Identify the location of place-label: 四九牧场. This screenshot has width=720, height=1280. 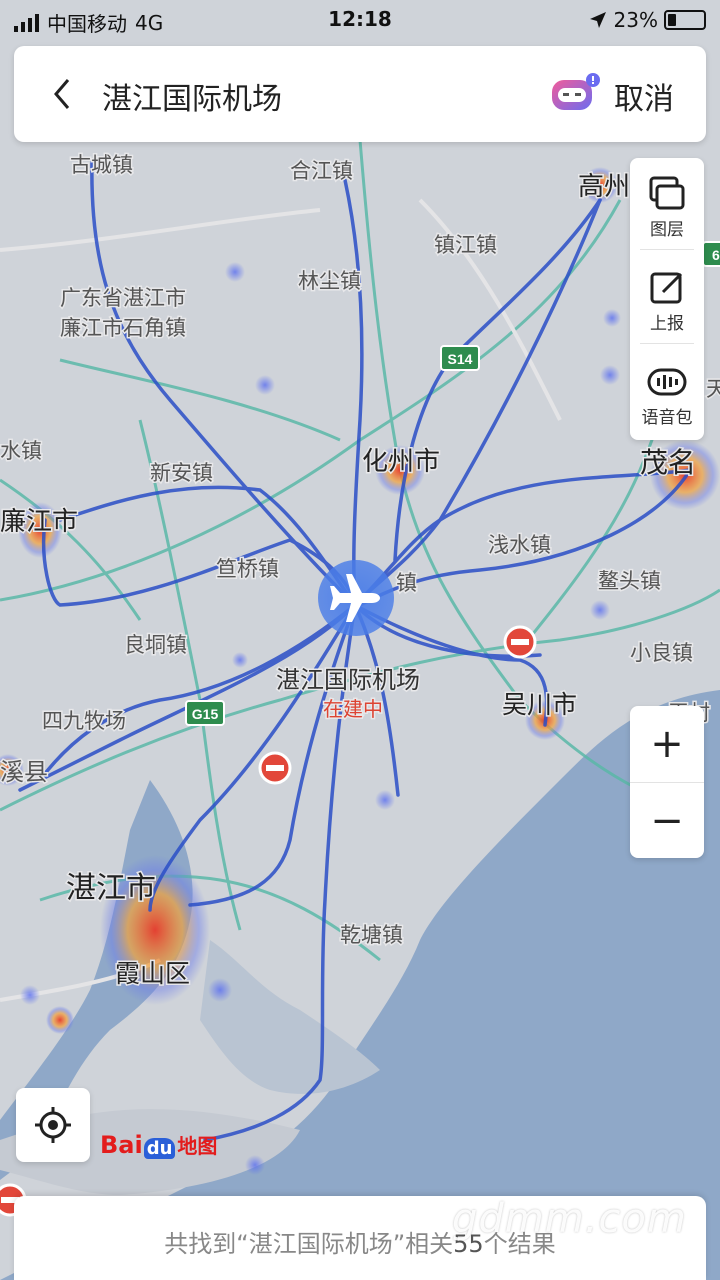
(84, 721).